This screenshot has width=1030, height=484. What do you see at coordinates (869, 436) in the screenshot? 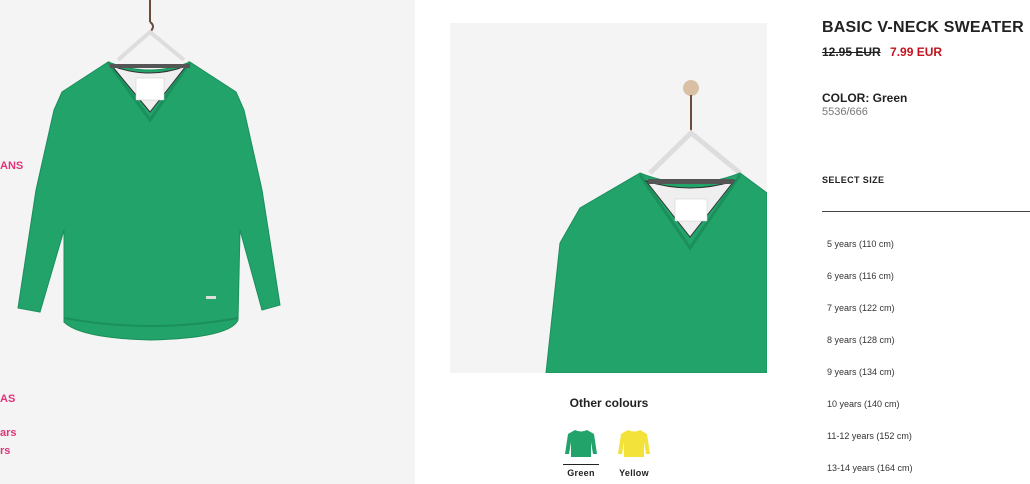
I see `size-option: 11-12 years (152 cm)` at bounding box center [869, 436].